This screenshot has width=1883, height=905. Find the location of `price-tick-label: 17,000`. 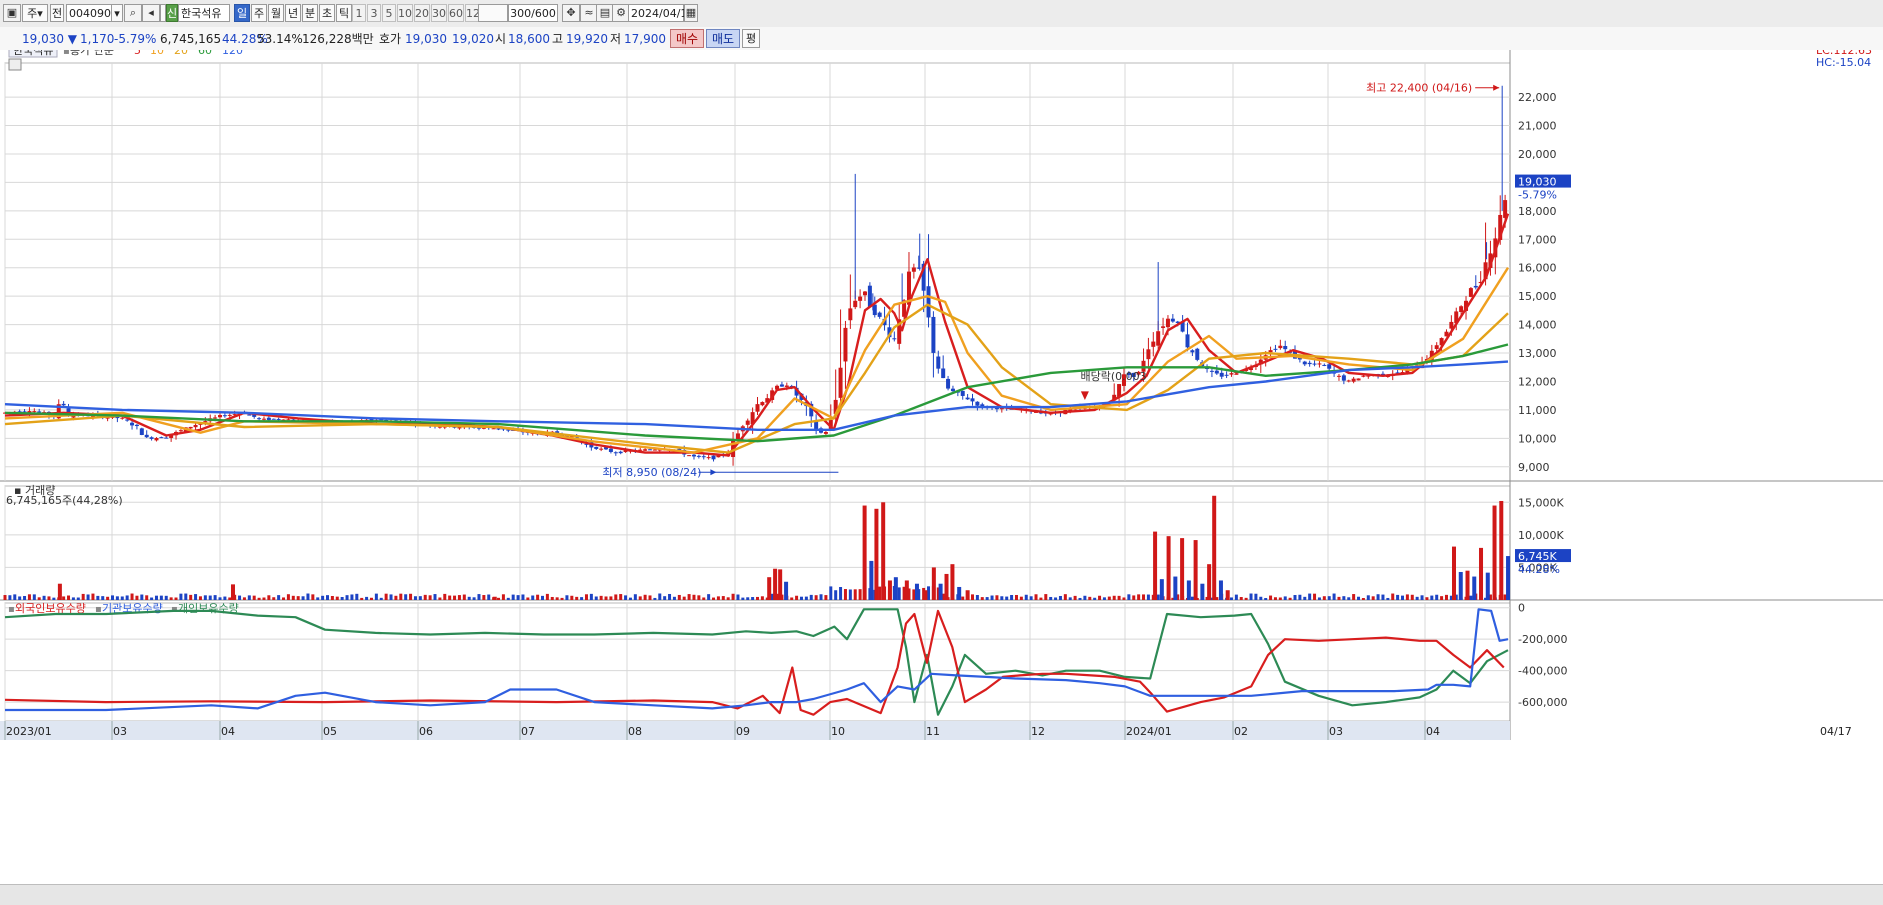

price-tick-label: 17,000 is located at coordinates (1537, 239).